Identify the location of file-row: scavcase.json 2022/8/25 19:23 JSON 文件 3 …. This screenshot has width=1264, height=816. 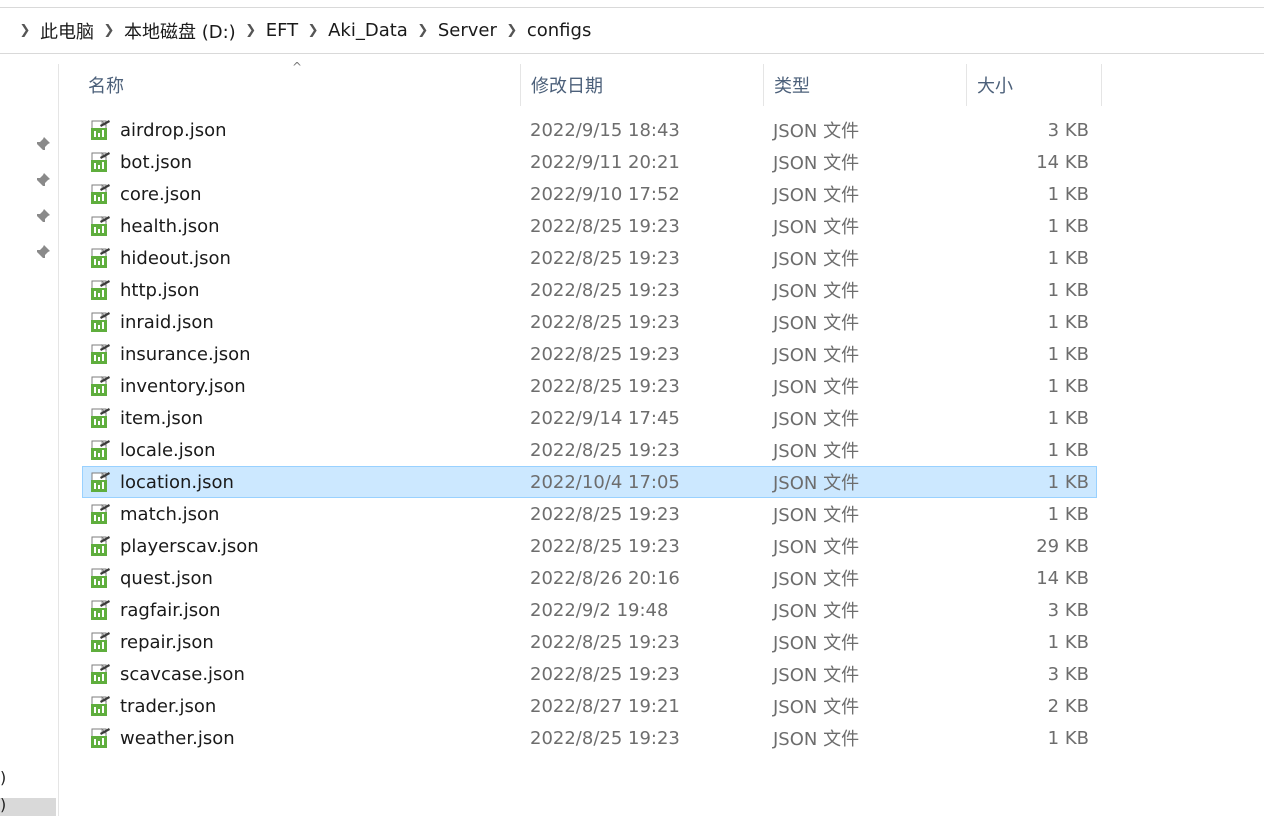
(589, 674).